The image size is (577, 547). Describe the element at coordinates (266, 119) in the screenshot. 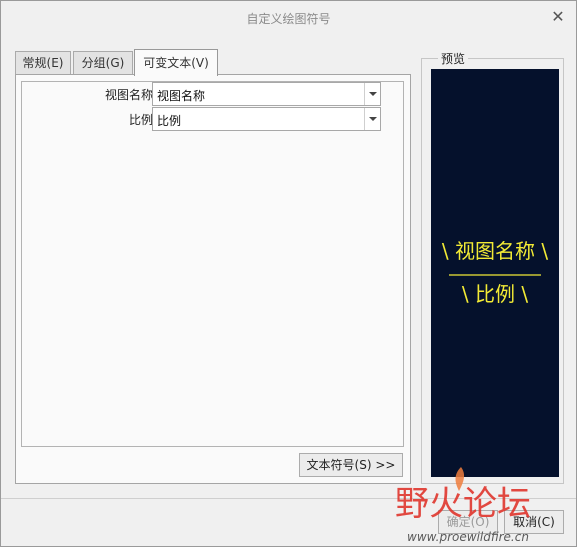

I see `scale-combobox: 比例` at that location.